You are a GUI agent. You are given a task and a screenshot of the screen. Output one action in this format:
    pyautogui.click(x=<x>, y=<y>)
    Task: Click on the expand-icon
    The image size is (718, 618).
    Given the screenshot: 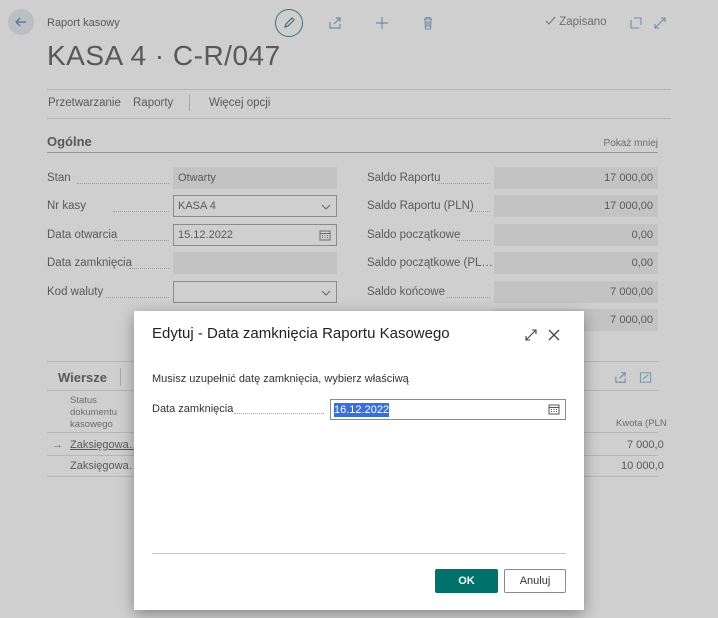 What is the action you would take?
    pyautogui.click(x=531, y=335)
    